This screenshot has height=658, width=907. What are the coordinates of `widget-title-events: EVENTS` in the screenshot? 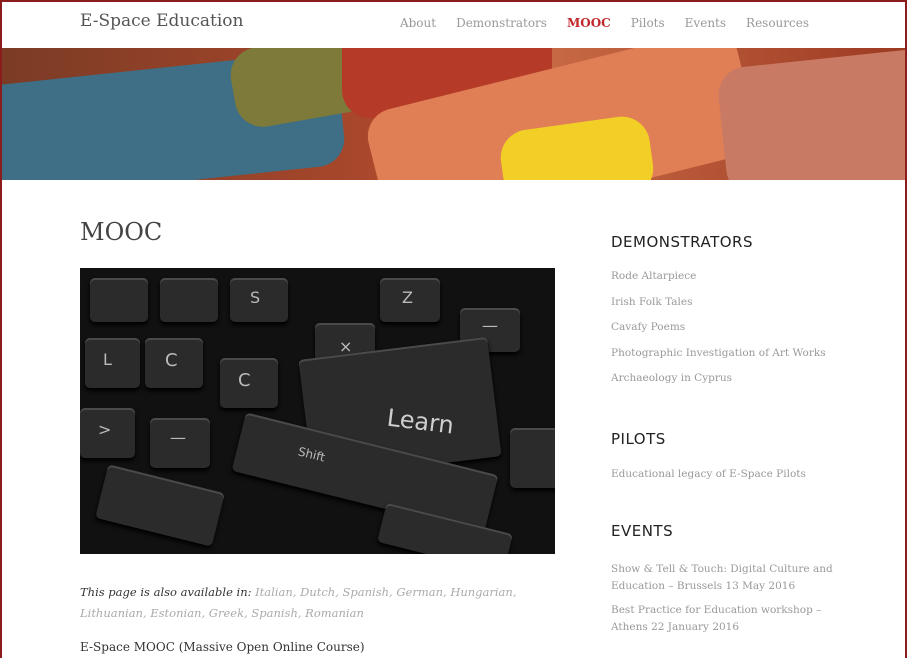 It's located at (642, 531).